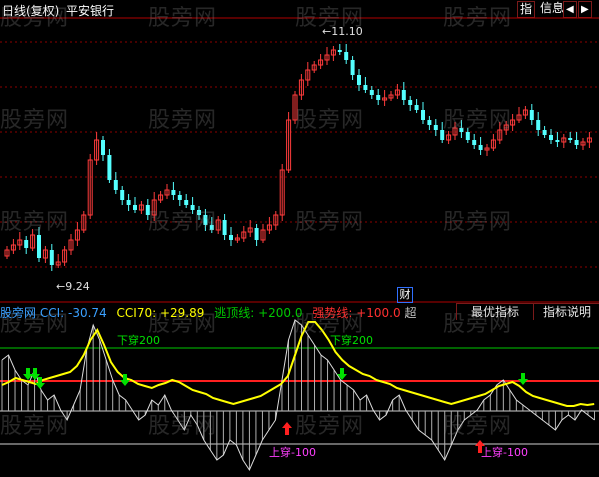 This screenshot has width=599, height=477. Describe the element at coordinates (136, 313) in the screenshot. I see `cci70-label: CCI70:` at that location.